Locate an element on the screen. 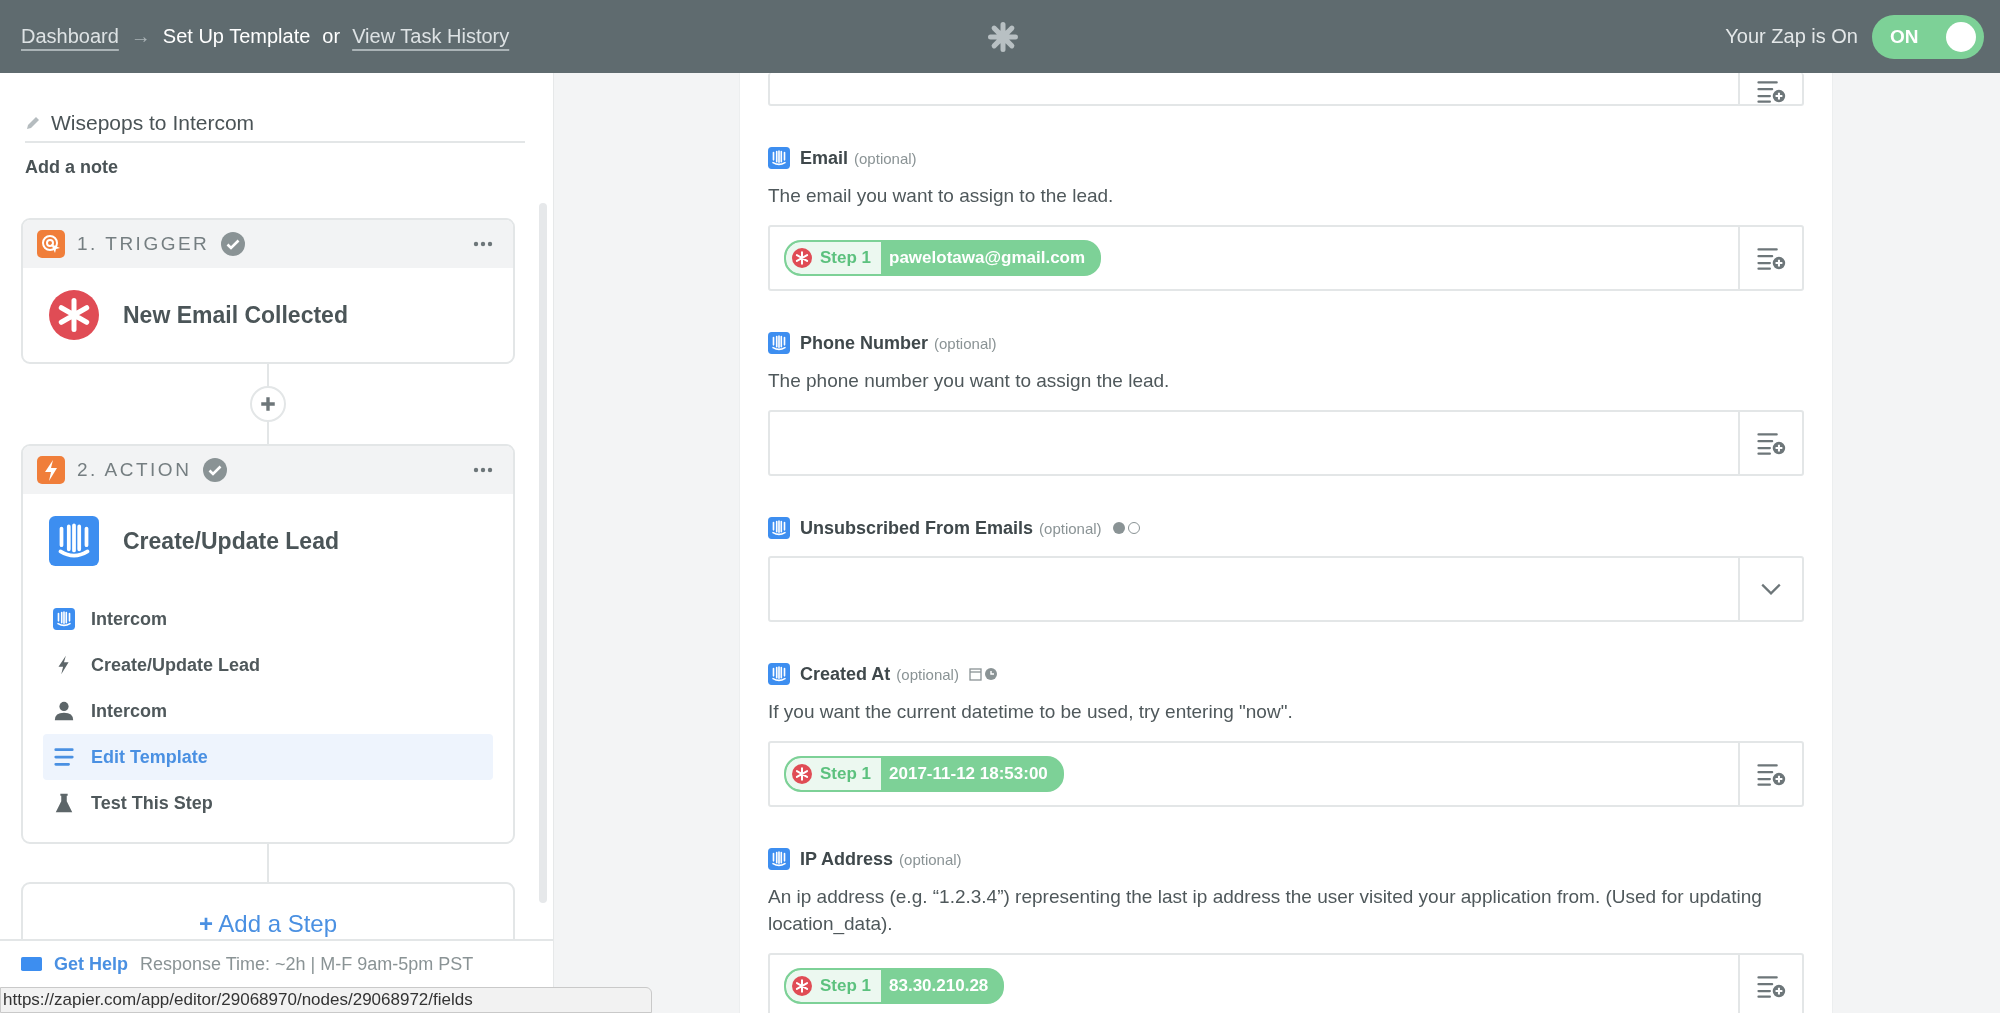 The width and height of the screenshot is (2000, 1013). url-tooltip: https://zapier.com/app/editor/29068970/nodes/29068972/fields is located at coordinates (326, 1000).